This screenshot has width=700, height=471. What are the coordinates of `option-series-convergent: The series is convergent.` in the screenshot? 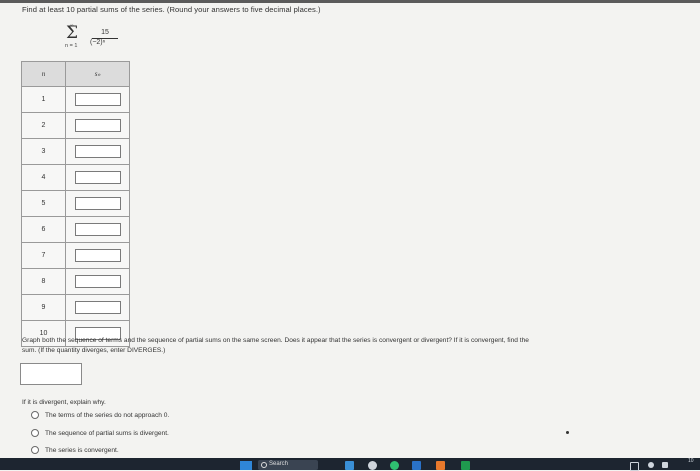 It's located at (75, 450).